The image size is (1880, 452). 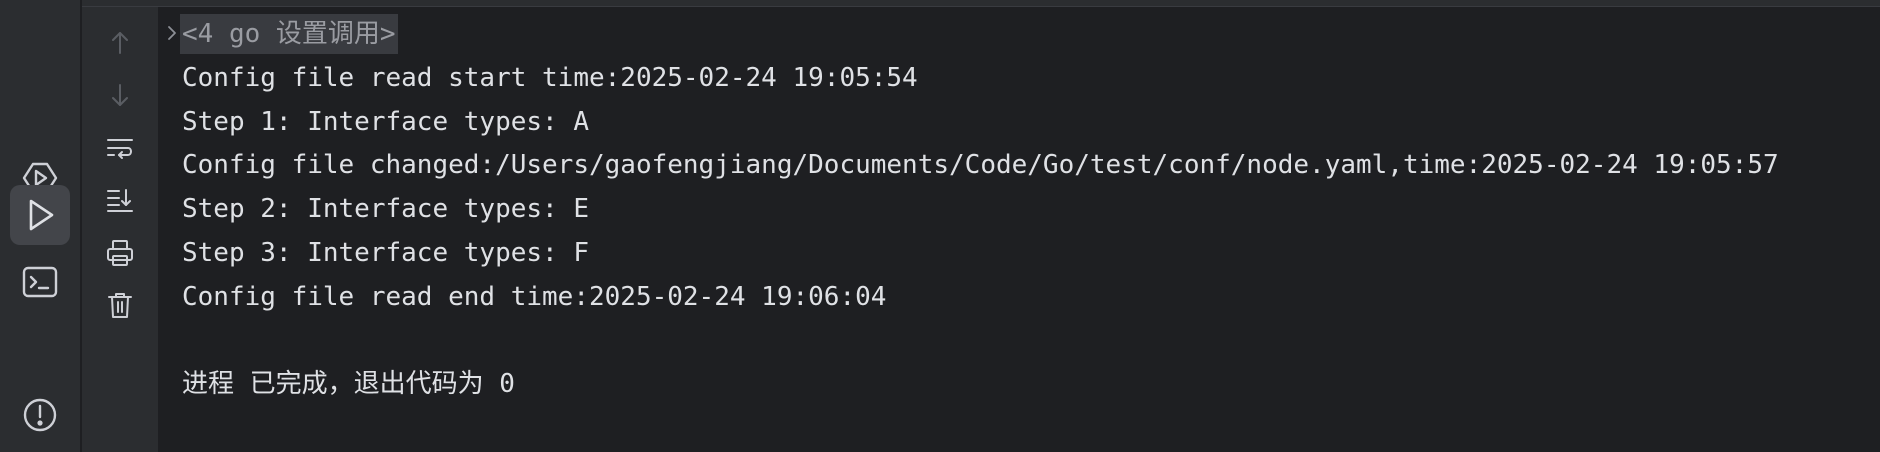 I want to click on run-icon, so click(x=41, y=215).